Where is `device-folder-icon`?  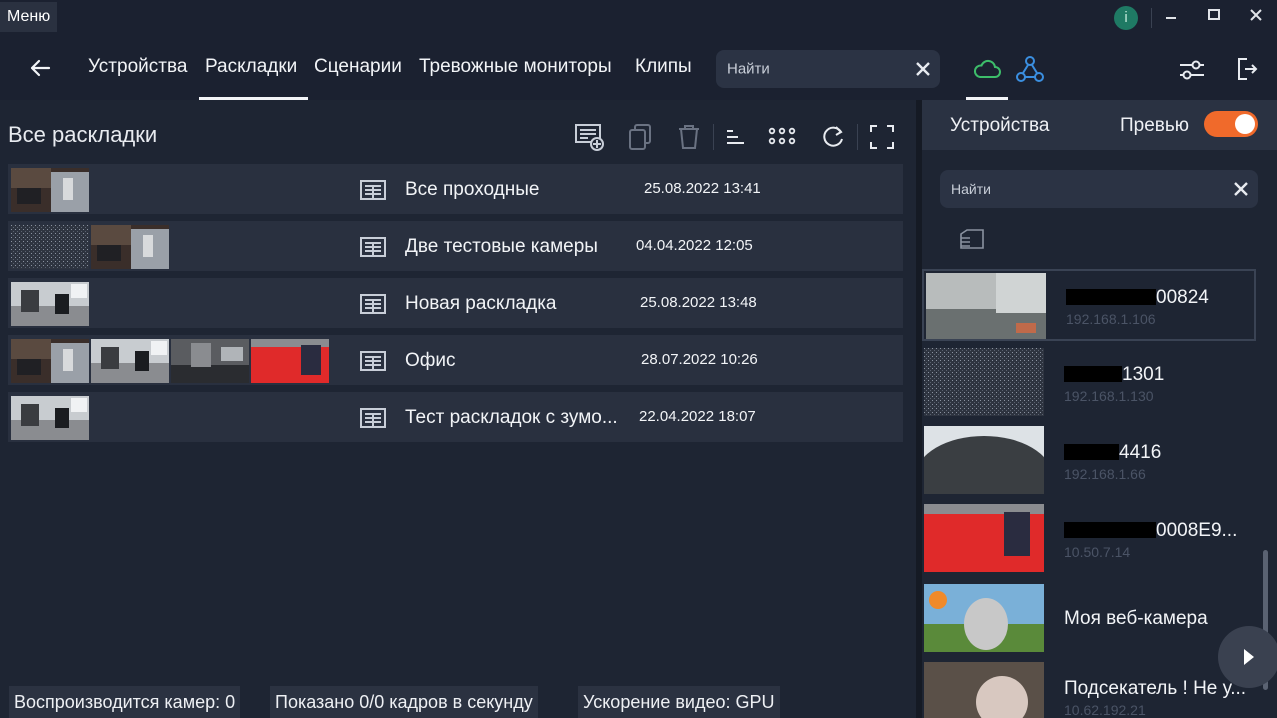 device-folder-icon is located at coordinates (972, 239).